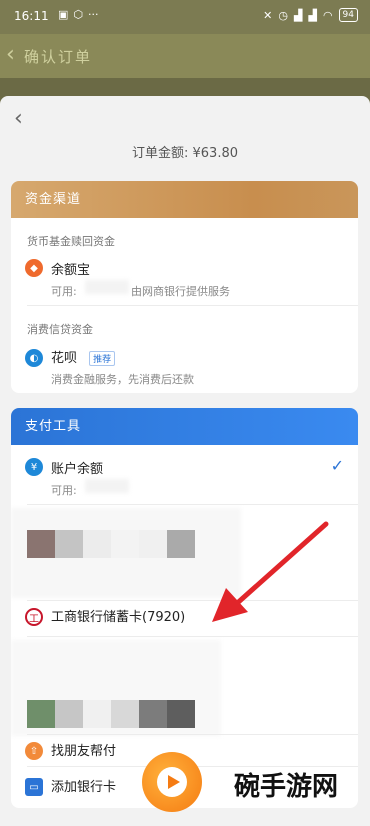 This screenshot has height=826, width=370. Describe the element at coordinates (118, 617) in the screenshot. I see `icbc-card-label: 工商银行储蓄卡(7920)` at that location.